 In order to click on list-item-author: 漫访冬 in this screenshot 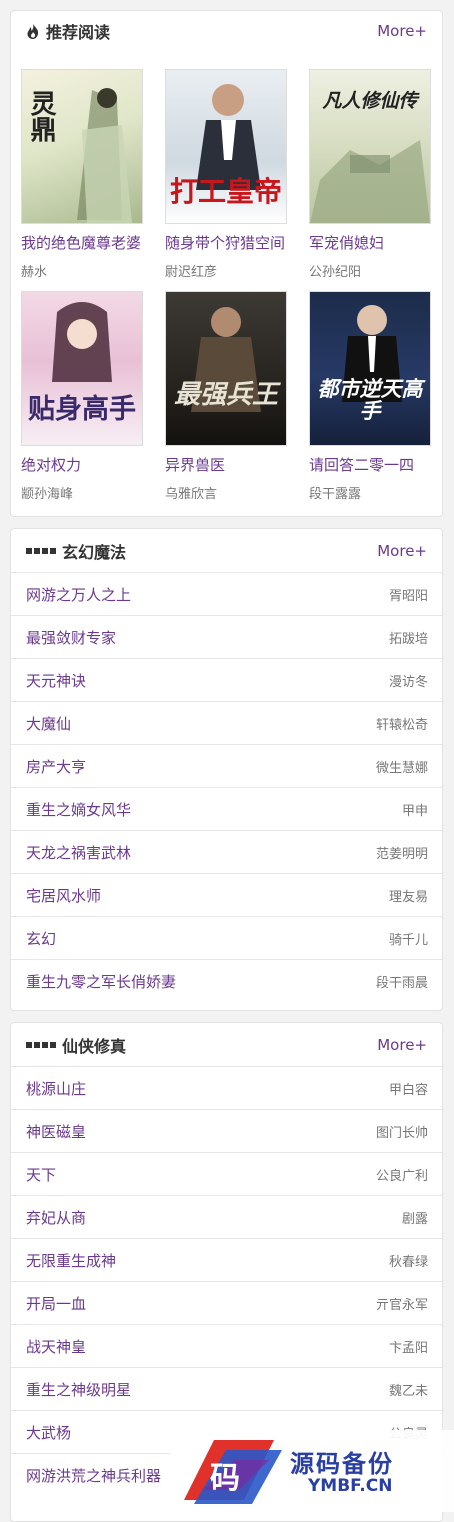, I will do `click(408, 682)`.